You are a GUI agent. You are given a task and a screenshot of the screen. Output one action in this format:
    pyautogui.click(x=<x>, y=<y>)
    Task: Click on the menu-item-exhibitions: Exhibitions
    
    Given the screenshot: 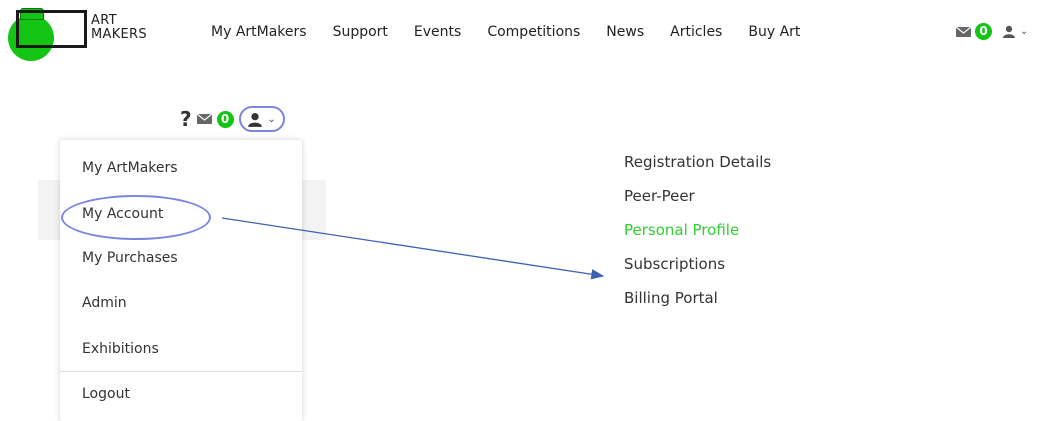 What is the action you would take?
    pyautogui.click(x=120, y=349)
    